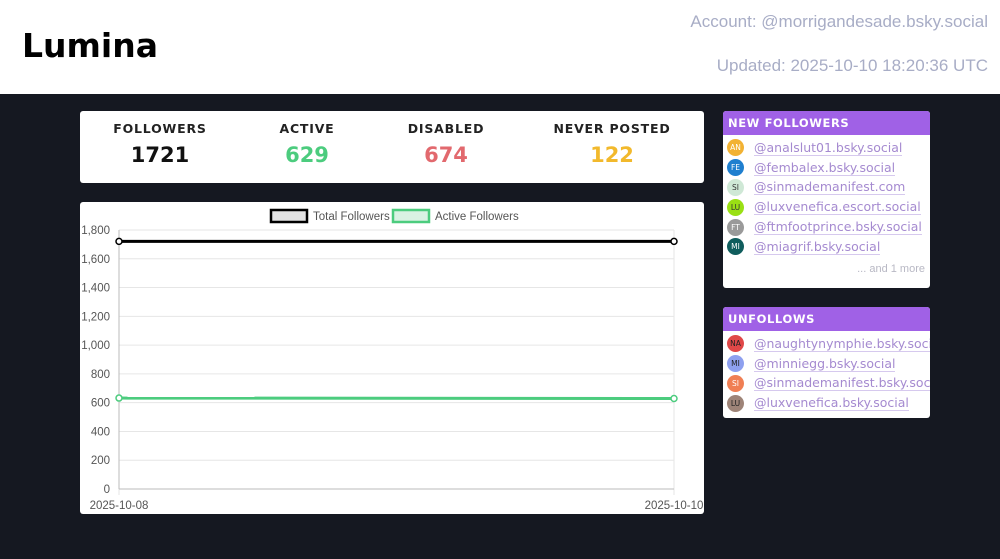 The image size is (1000, 559). Describe the element at coordinates (826, 319) in the screenshot. I see `unfollows-title: UNFOLLOWS` at that location.